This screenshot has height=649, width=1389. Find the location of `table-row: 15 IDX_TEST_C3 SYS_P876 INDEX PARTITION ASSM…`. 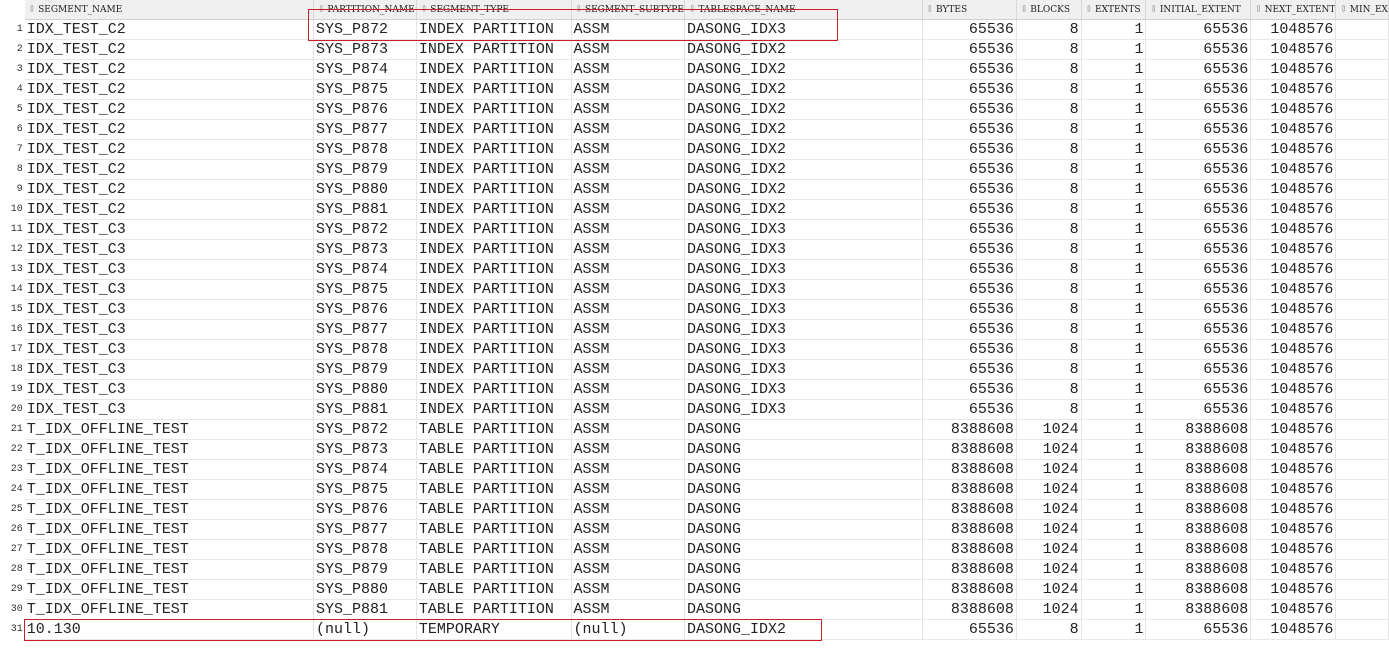

table-row: 15 IDX_TEST_C3 SYS_P876 INDEX PARTITION ASSM… is located at coordinates (694, 309).